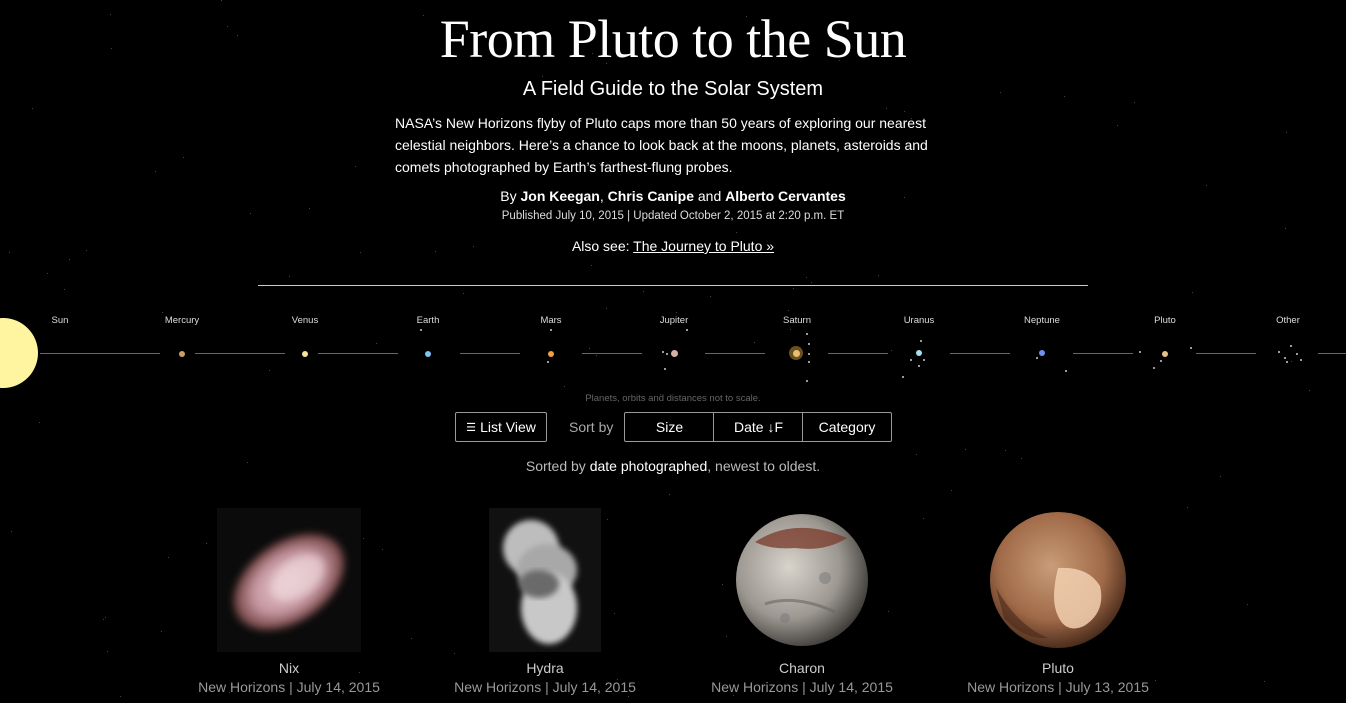 The image size is (1346, 703). I want to click on orbit-stop-earth: Earth, so click(428, 320).